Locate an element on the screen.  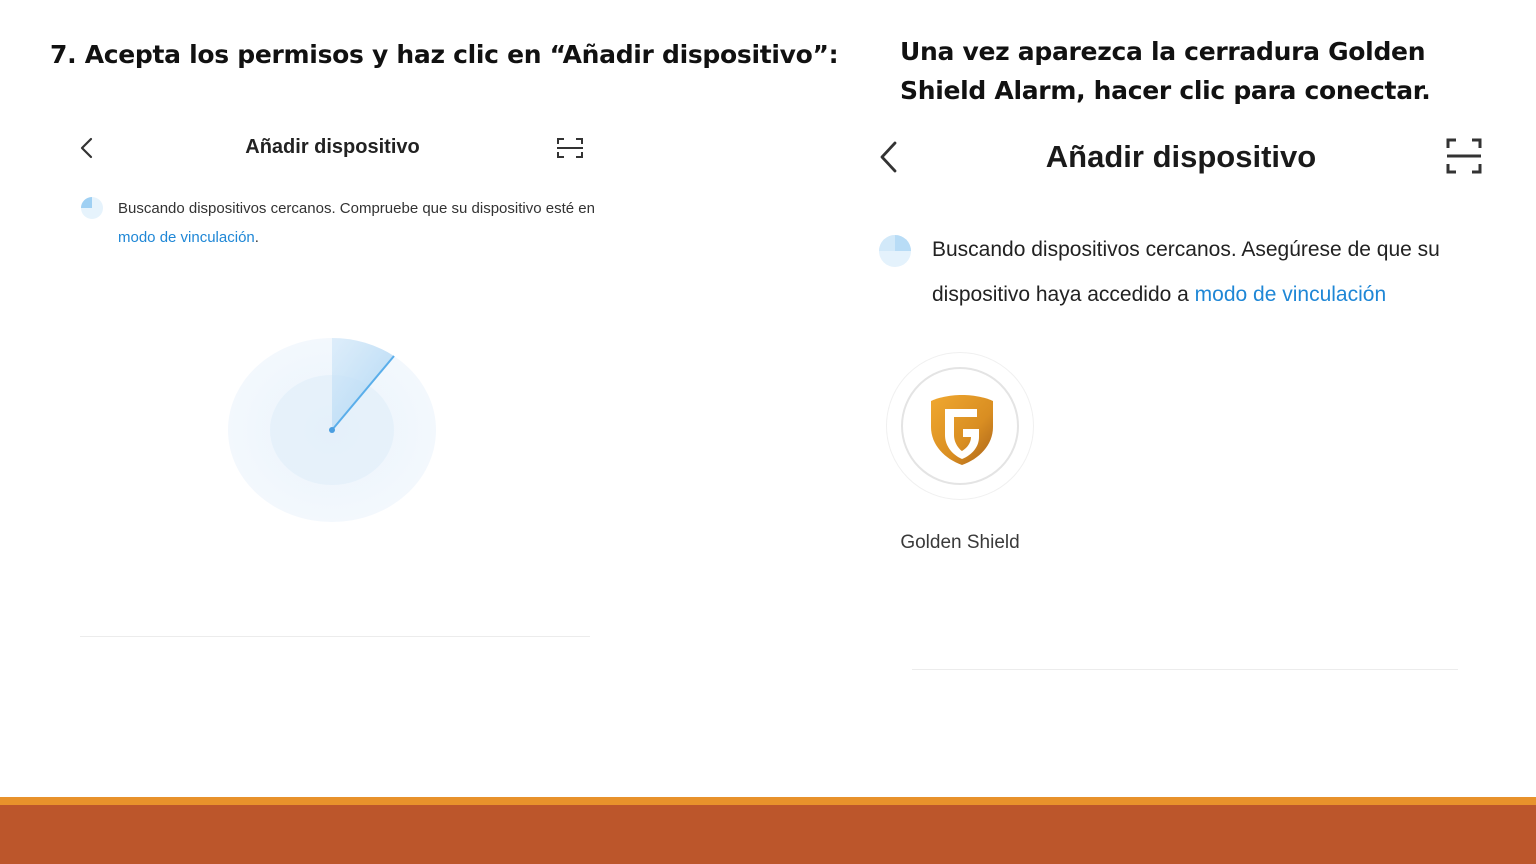
message-end: . is located at coordinates (256, 237).